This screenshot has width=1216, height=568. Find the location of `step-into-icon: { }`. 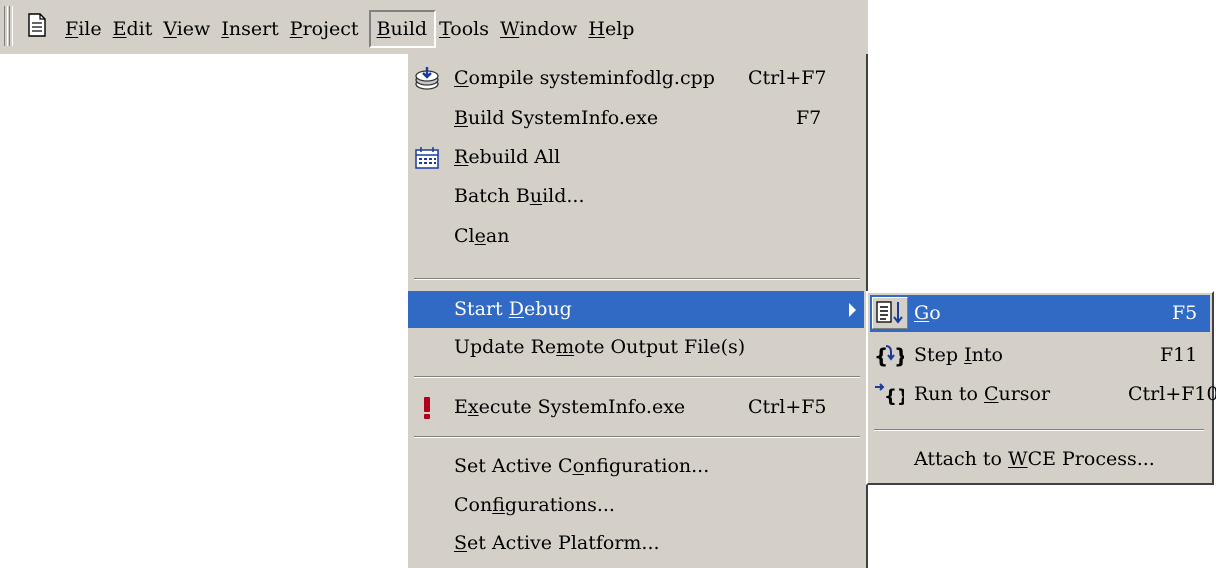

step-into-icon: { } is located at coordinates (889, 356).